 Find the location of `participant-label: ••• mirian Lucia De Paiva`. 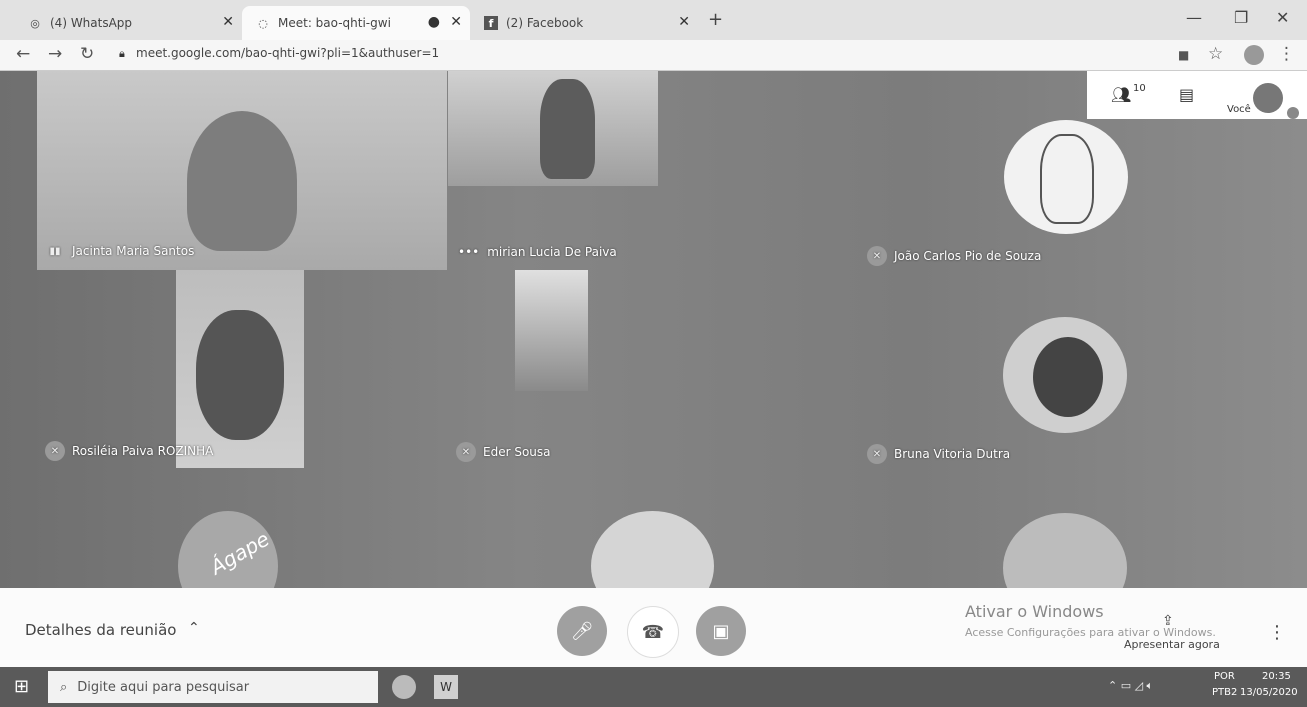

participant-label: ••• mirian Lucia De Paiva is located at coordinates (537, 252).